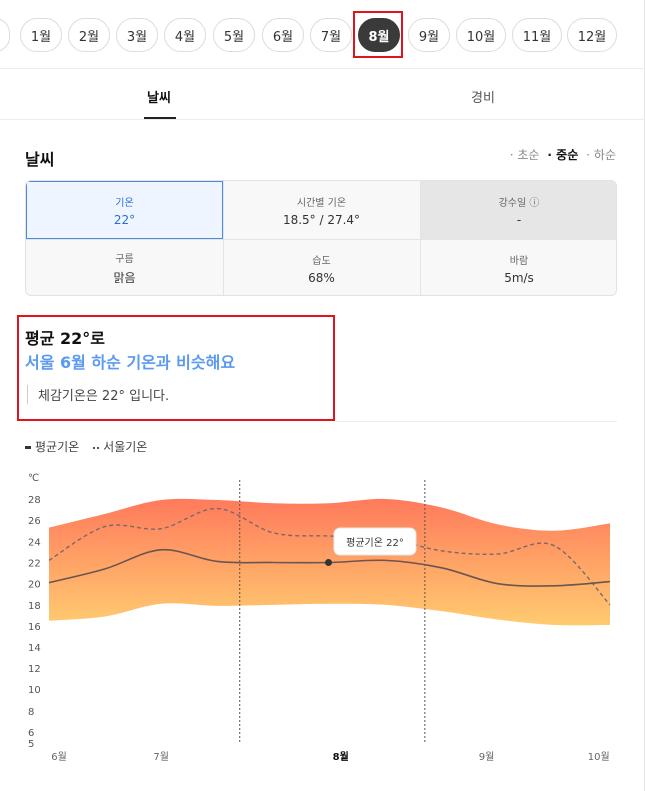  What do you see at coordinates (34, 585) in the screenshot?
I see `y-tick-label: 20` at bounding box center [34, 585].